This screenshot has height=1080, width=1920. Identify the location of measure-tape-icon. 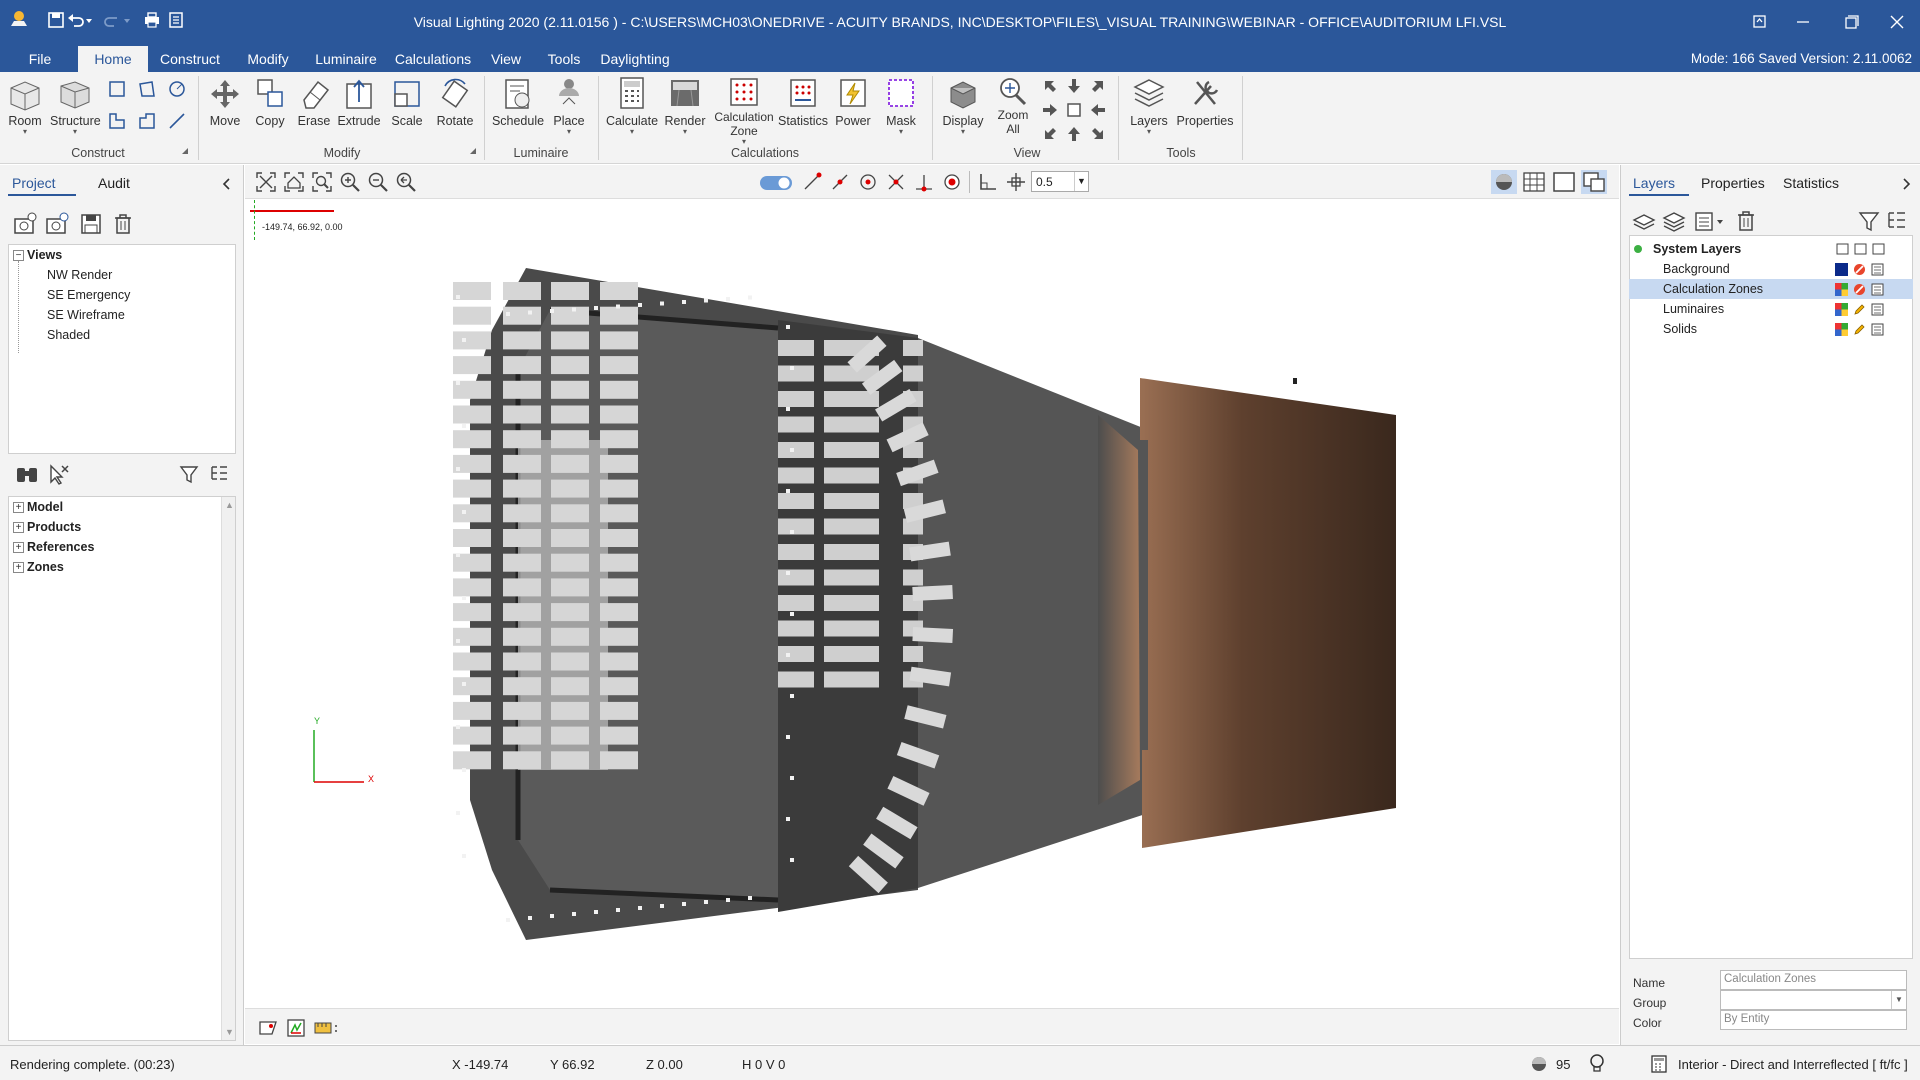
(326, 1028).